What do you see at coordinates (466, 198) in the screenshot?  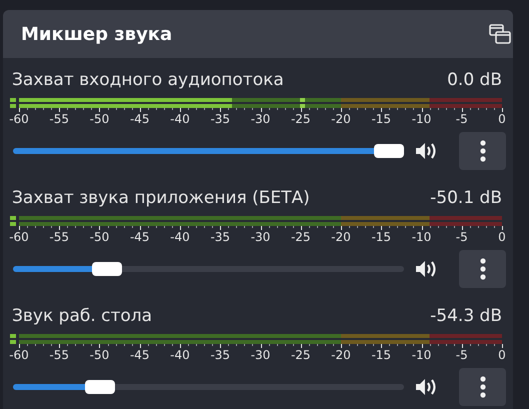 I see `volume-reading: -50.1 dB` at bounding box center [466, 198].